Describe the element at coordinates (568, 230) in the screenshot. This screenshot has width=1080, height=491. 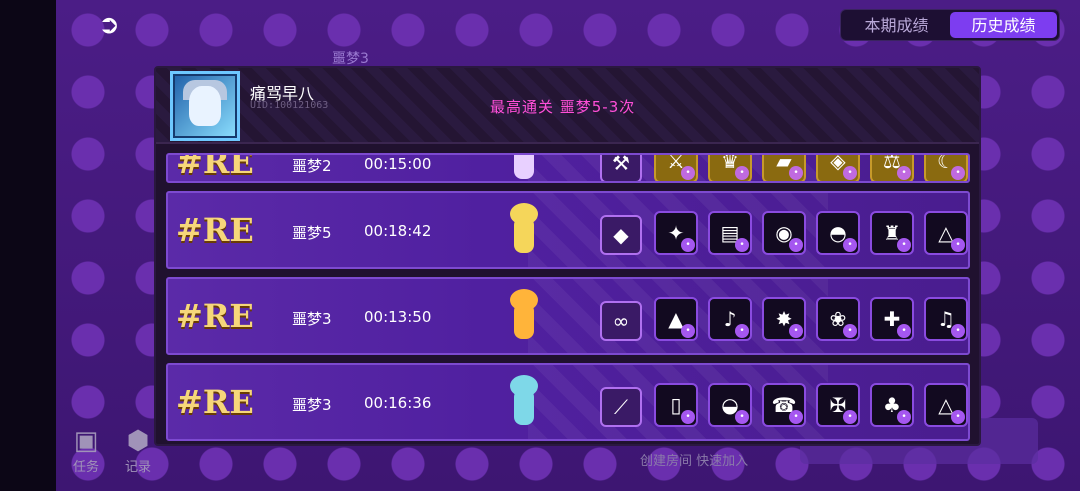
I see `record-row: #RE 噩梦5 00:18:42 ◆ ✦ • ▤ • ◉ • ◓ • ♜ • △ •` at that location.